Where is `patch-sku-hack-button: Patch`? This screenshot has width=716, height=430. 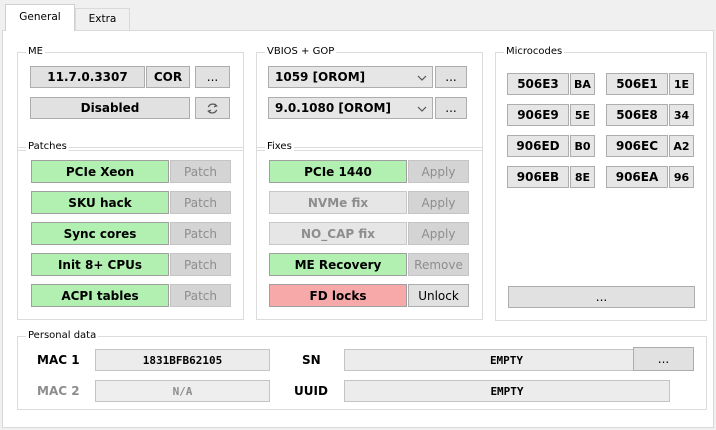
patch-sku-hack-button: Patch is located at coordinates (200, 202).